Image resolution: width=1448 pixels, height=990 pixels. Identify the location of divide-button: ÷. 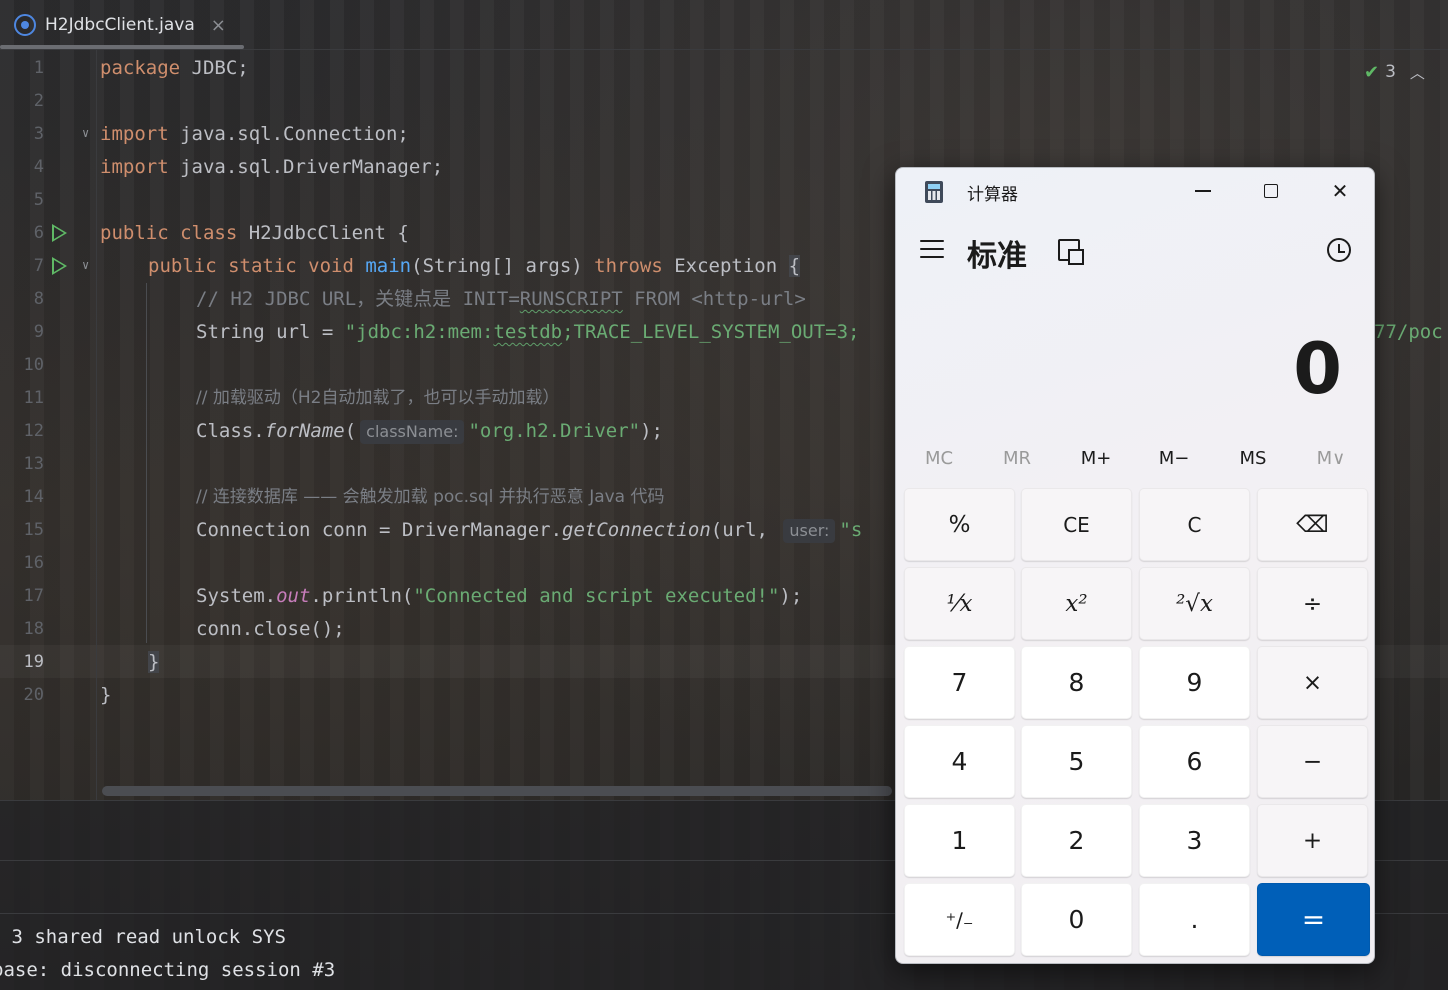
(1312, 603).